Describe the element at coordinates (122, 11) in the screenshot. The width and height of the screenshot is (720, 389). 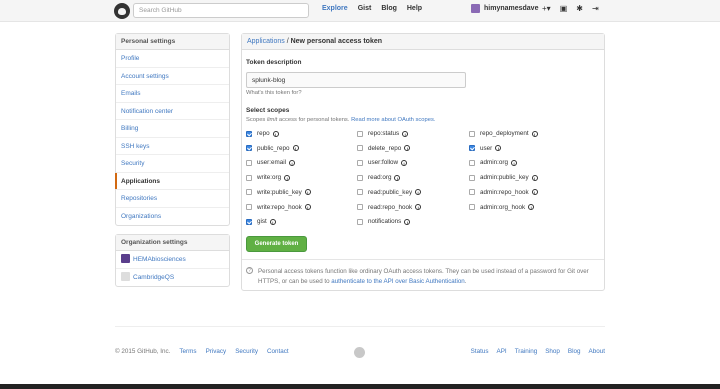
I see `github-logo-icon` at that location.